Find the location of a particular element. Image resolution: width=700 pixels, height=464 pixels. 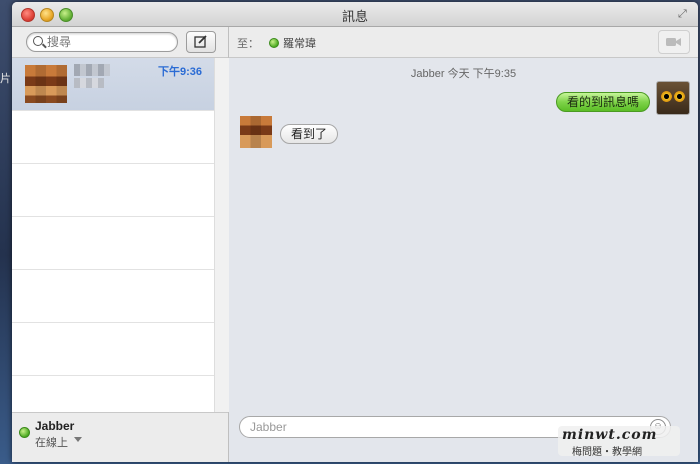

watermark-subtext: 梅問題・教學網 is located at coordinates (607, 452).